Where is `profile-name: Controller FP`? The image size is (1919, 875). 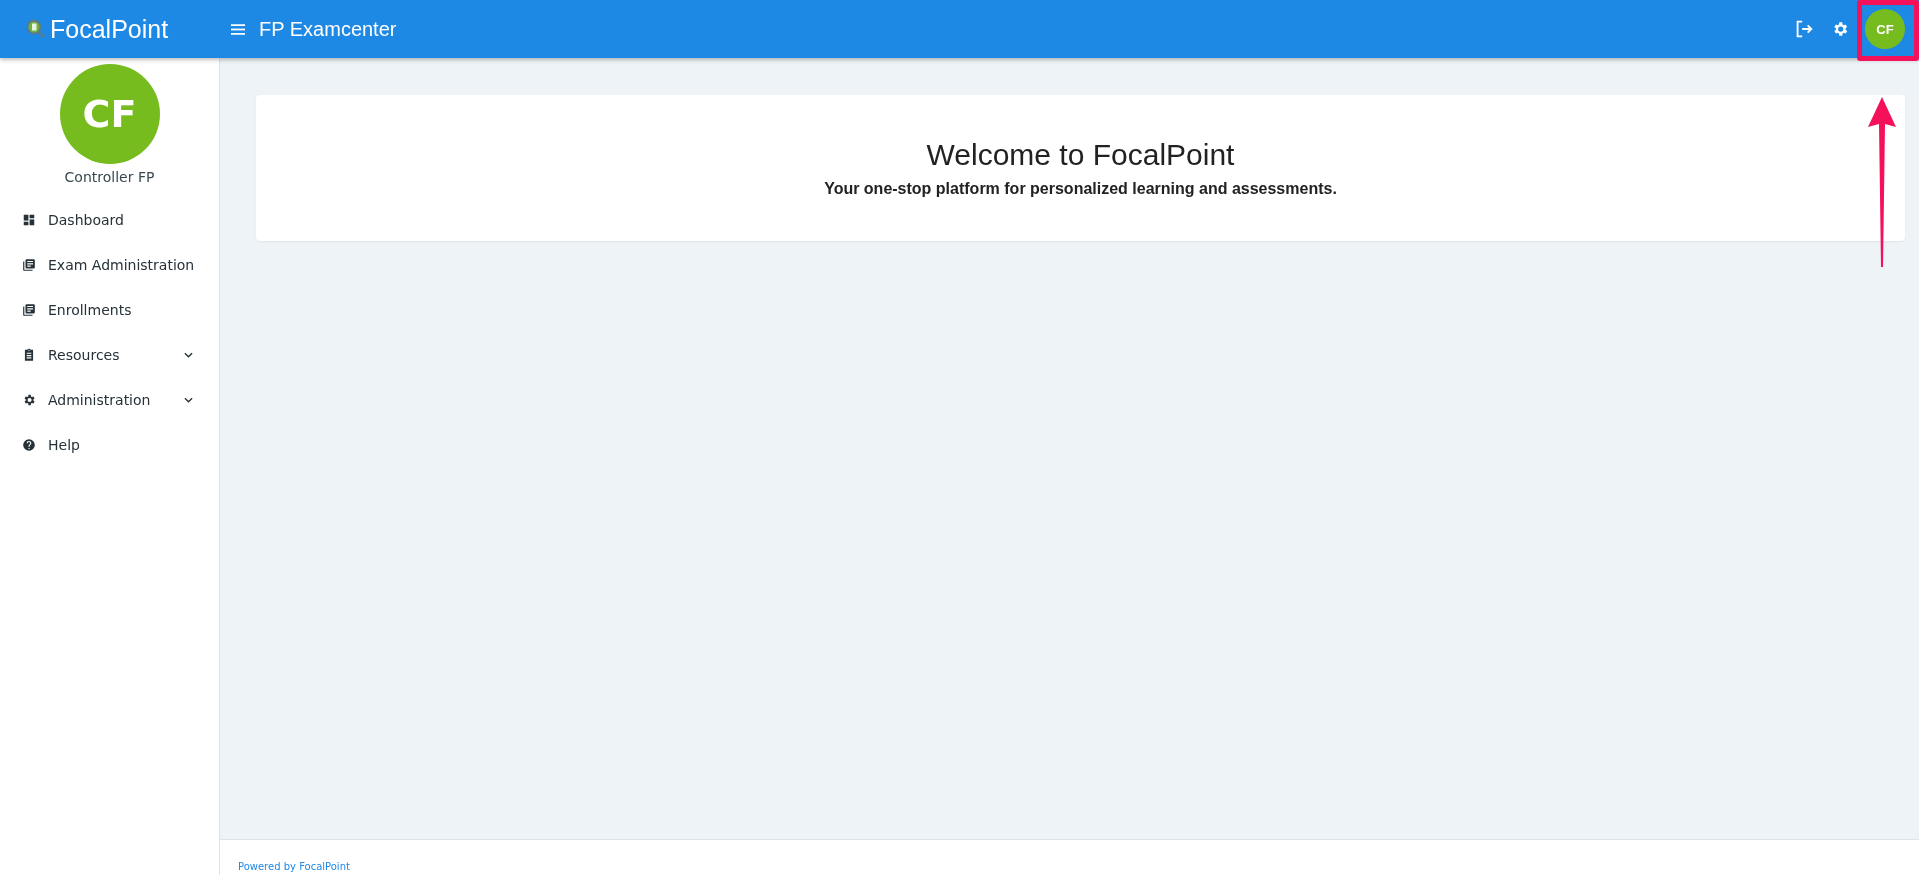 profile-name: Controller FP is located at coordinates (109, 177).